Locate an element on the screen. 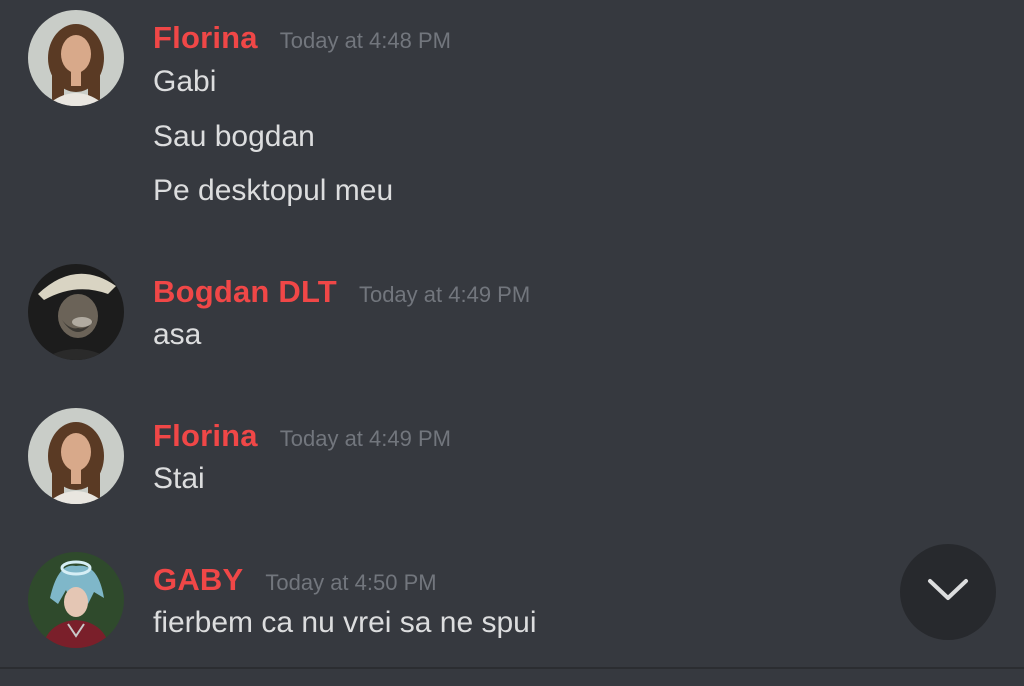 Image resolution: width=1024 pixels, height=686 pixels. message-text: Stai is located at coordinates (179, 478).